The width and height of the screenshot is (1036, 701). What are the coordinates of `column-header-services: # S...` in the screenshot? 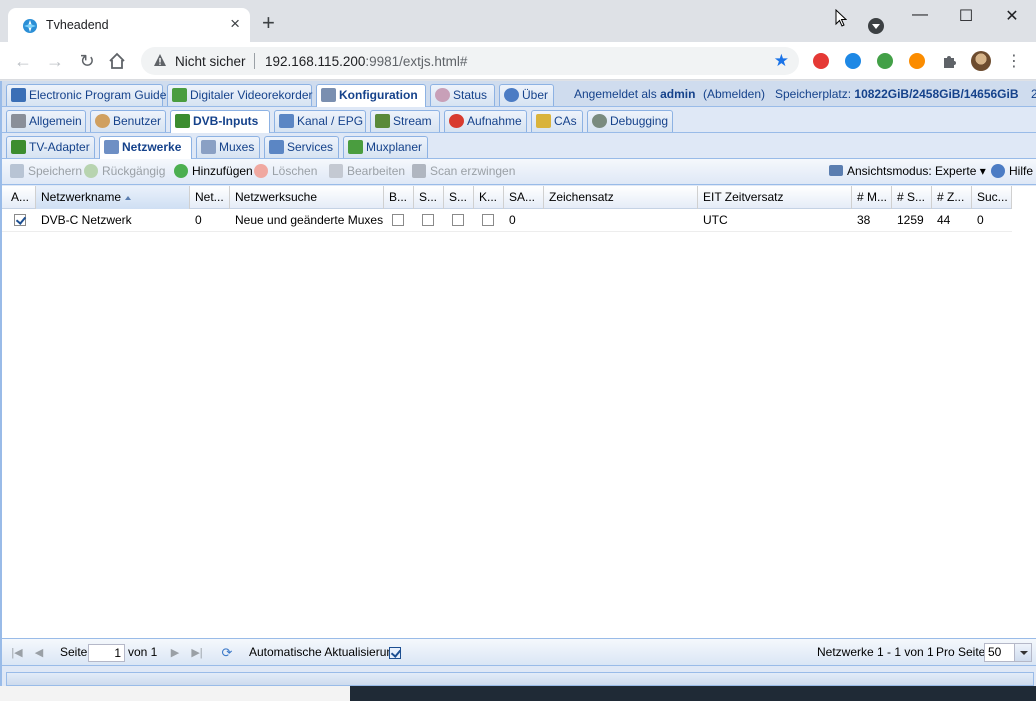 It's located at (912, 197).